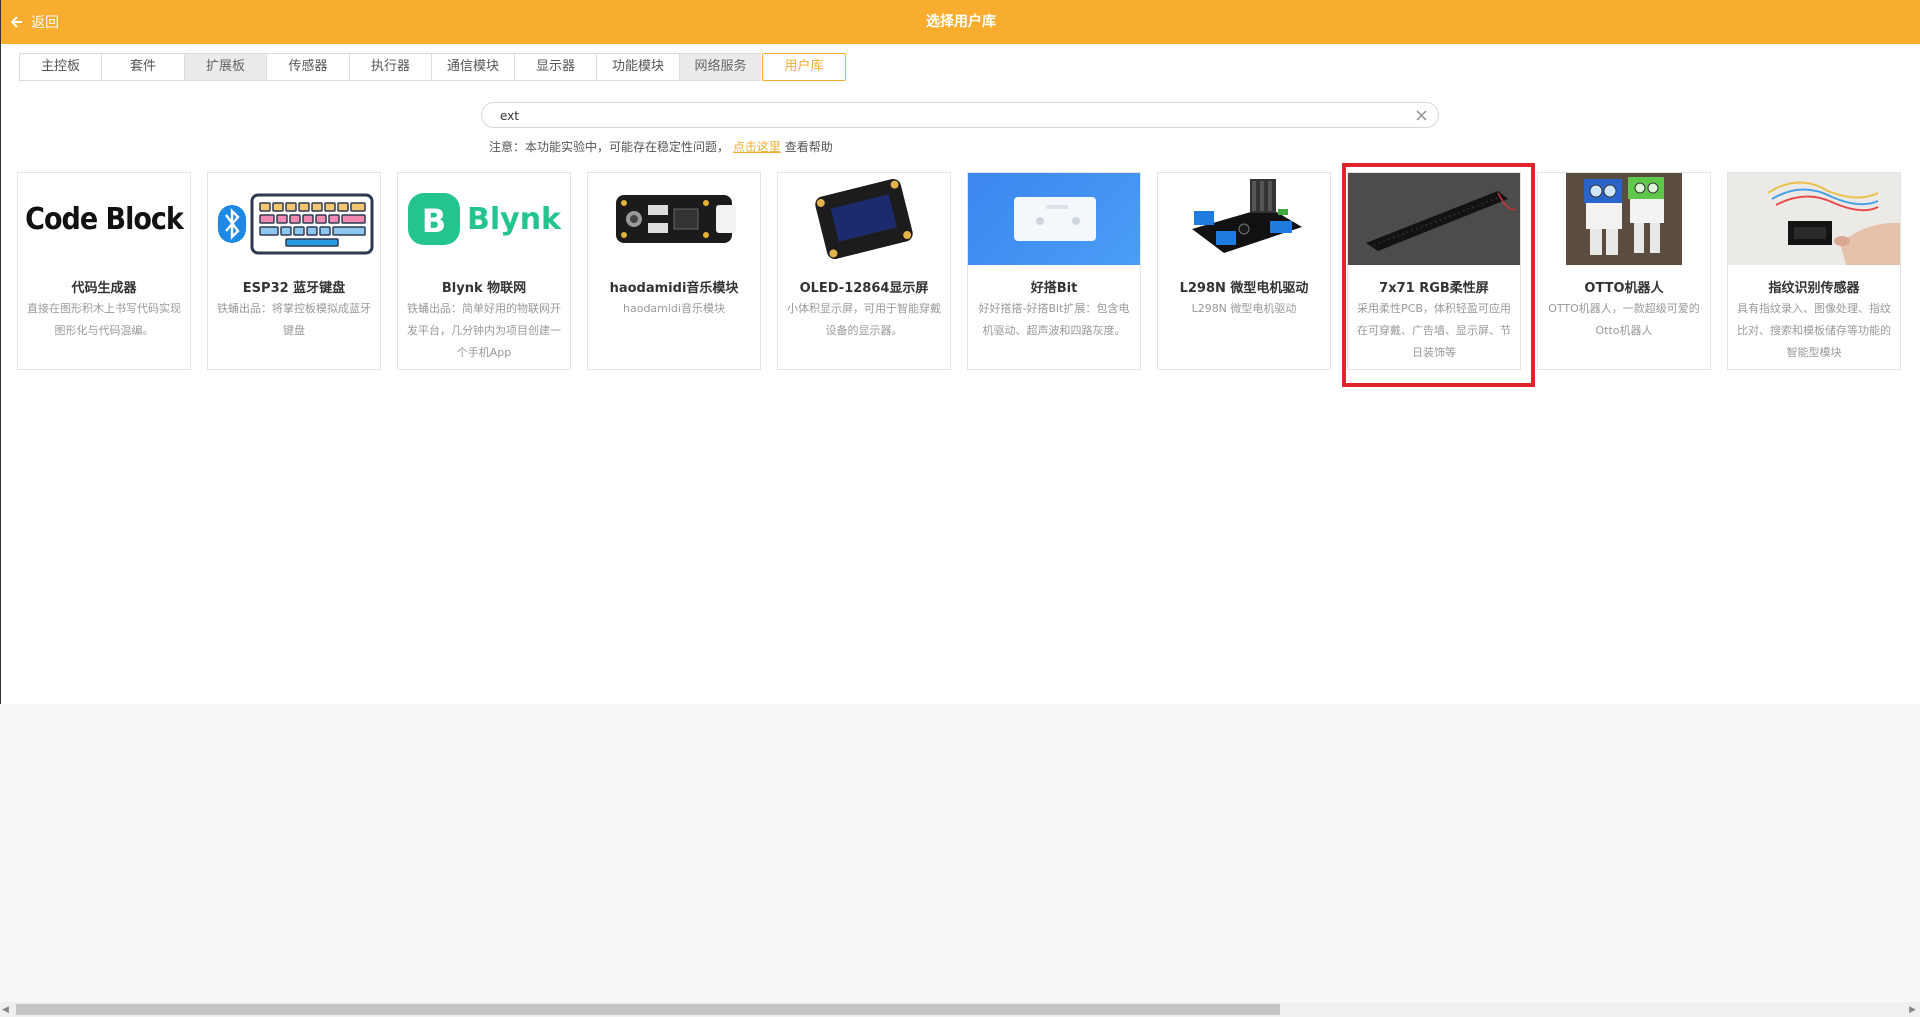 The width and height of the screenshot is (1920, 1017). I want to click on card-description: L298N 微型电机驱动, so click(1244, 308).